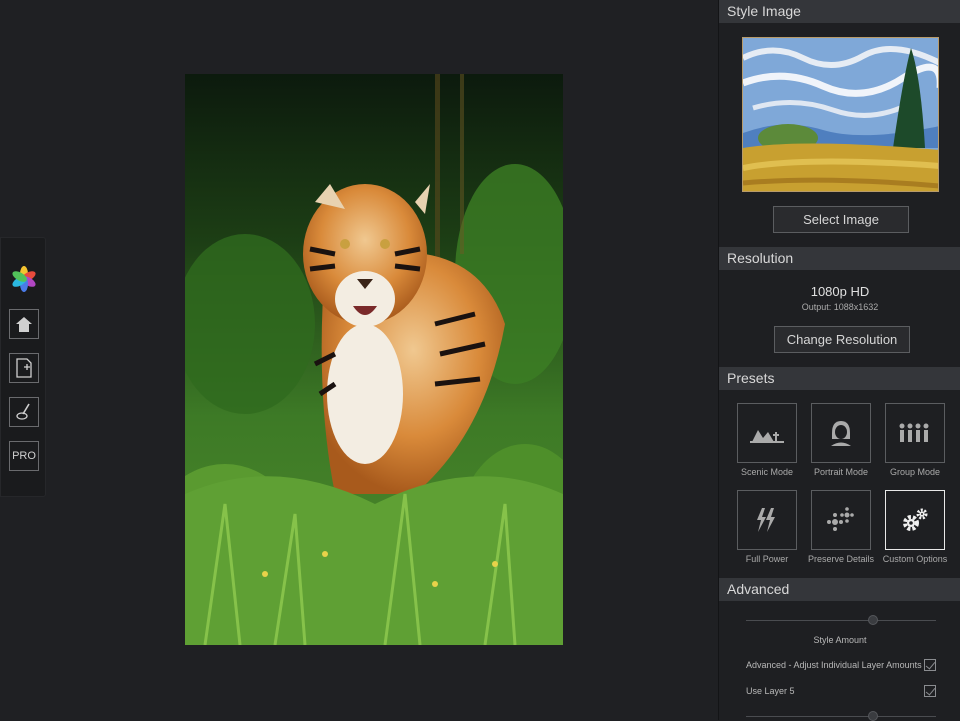 The height and width of the screenshot is (721, 960). I want to click on flower-logo-icon, so click(24, 279).